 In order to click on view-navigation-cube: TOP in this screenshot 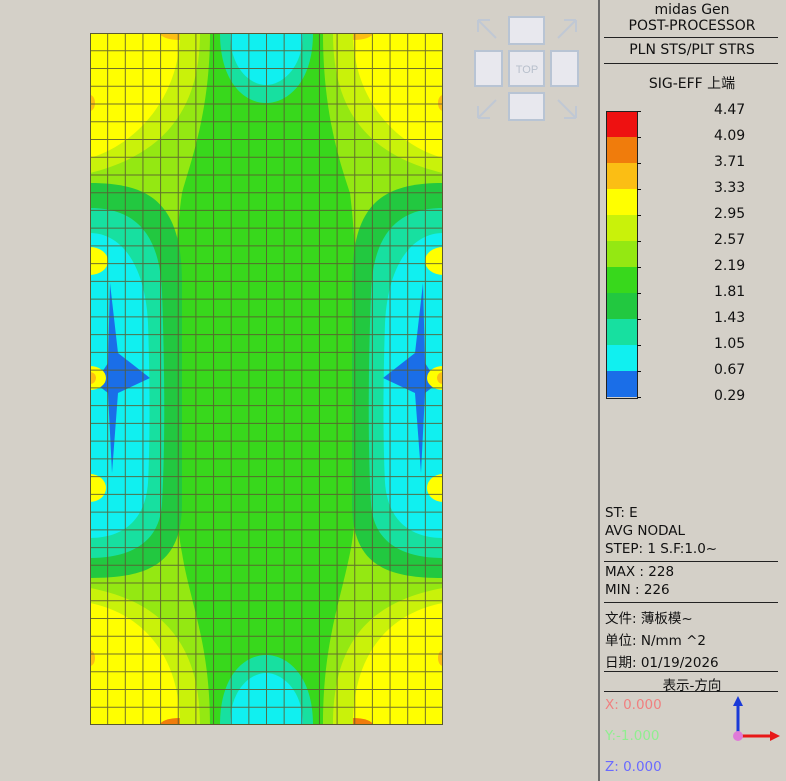, I will do `click(527, 69)`.